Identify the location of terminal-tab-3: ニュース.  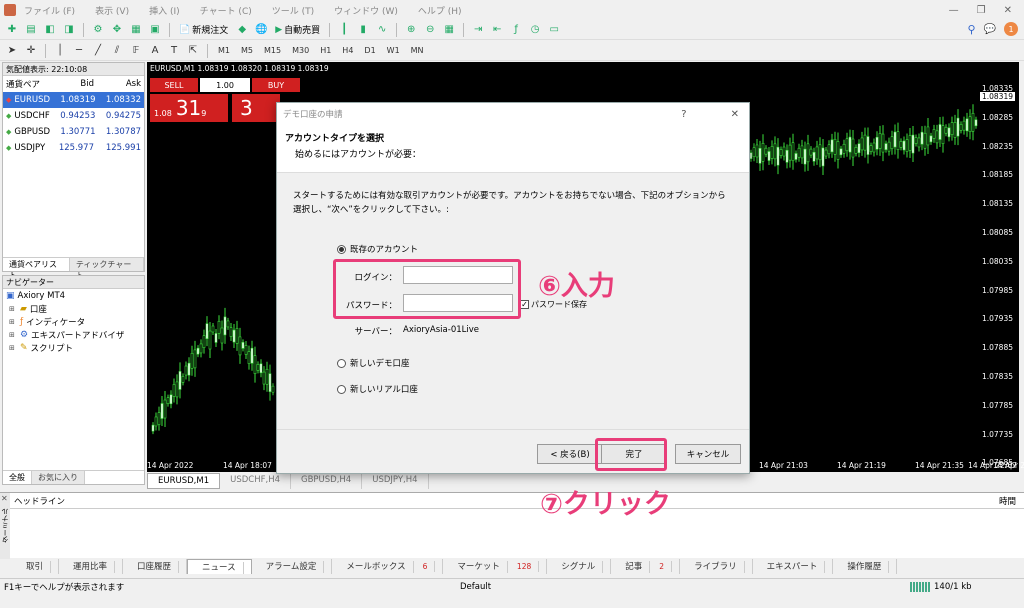
(219, 566).